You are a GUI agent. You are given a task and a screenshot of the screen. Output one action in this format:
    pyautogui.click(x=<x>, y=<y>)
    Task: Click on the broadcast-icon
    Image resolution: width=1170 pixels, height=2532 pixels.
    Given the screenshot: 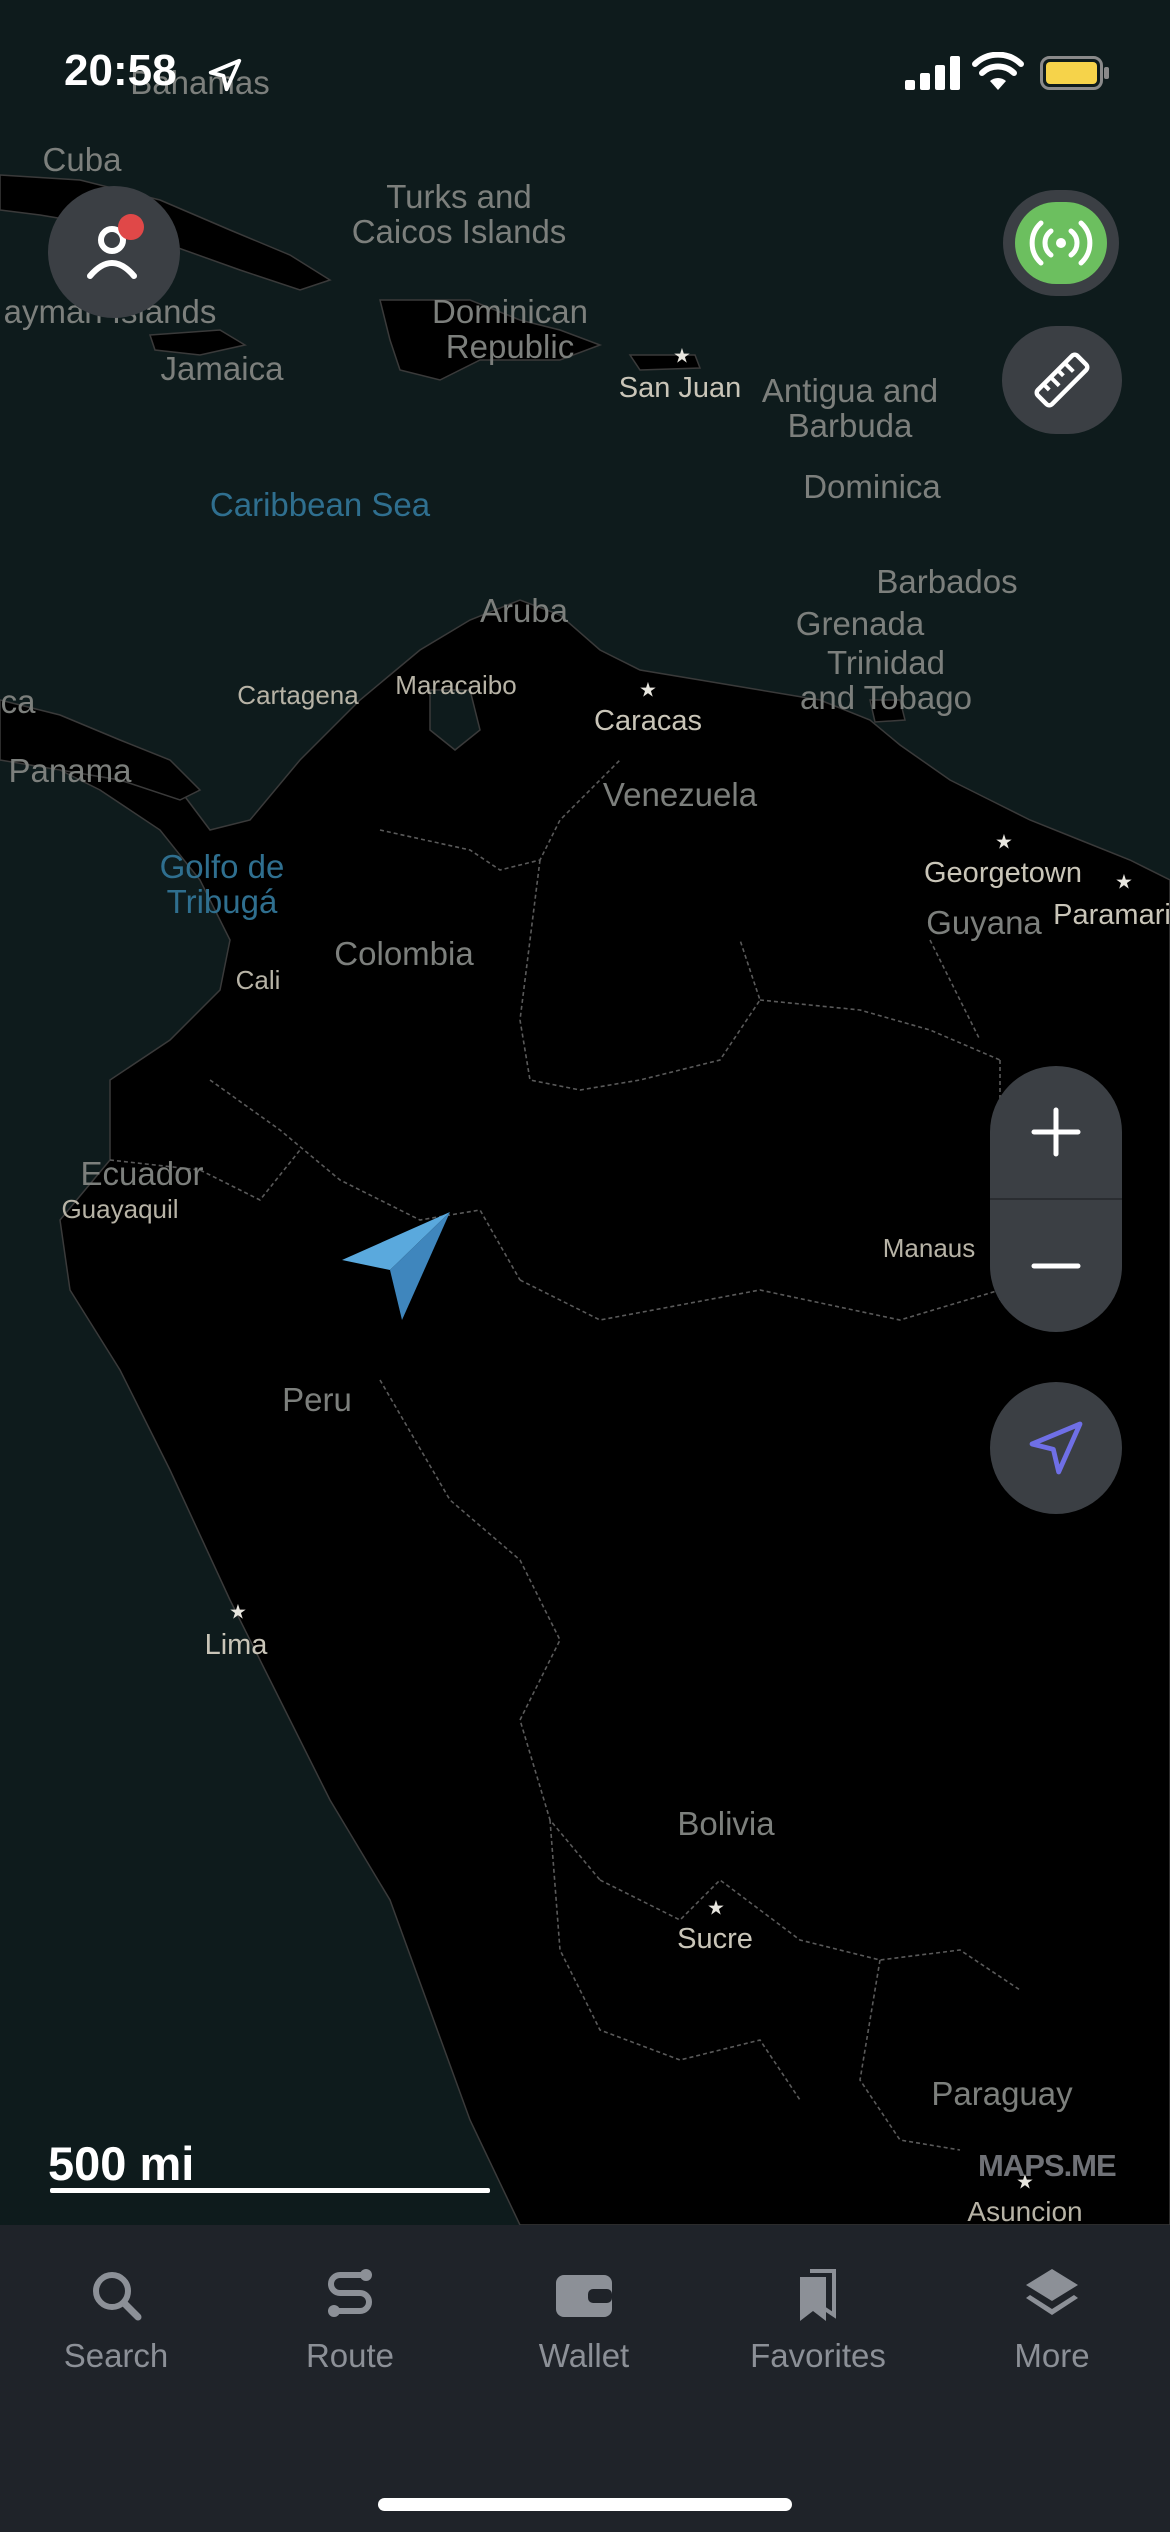 What is the action you would take?
    pyautogui.click(x=1061, y=243)
    